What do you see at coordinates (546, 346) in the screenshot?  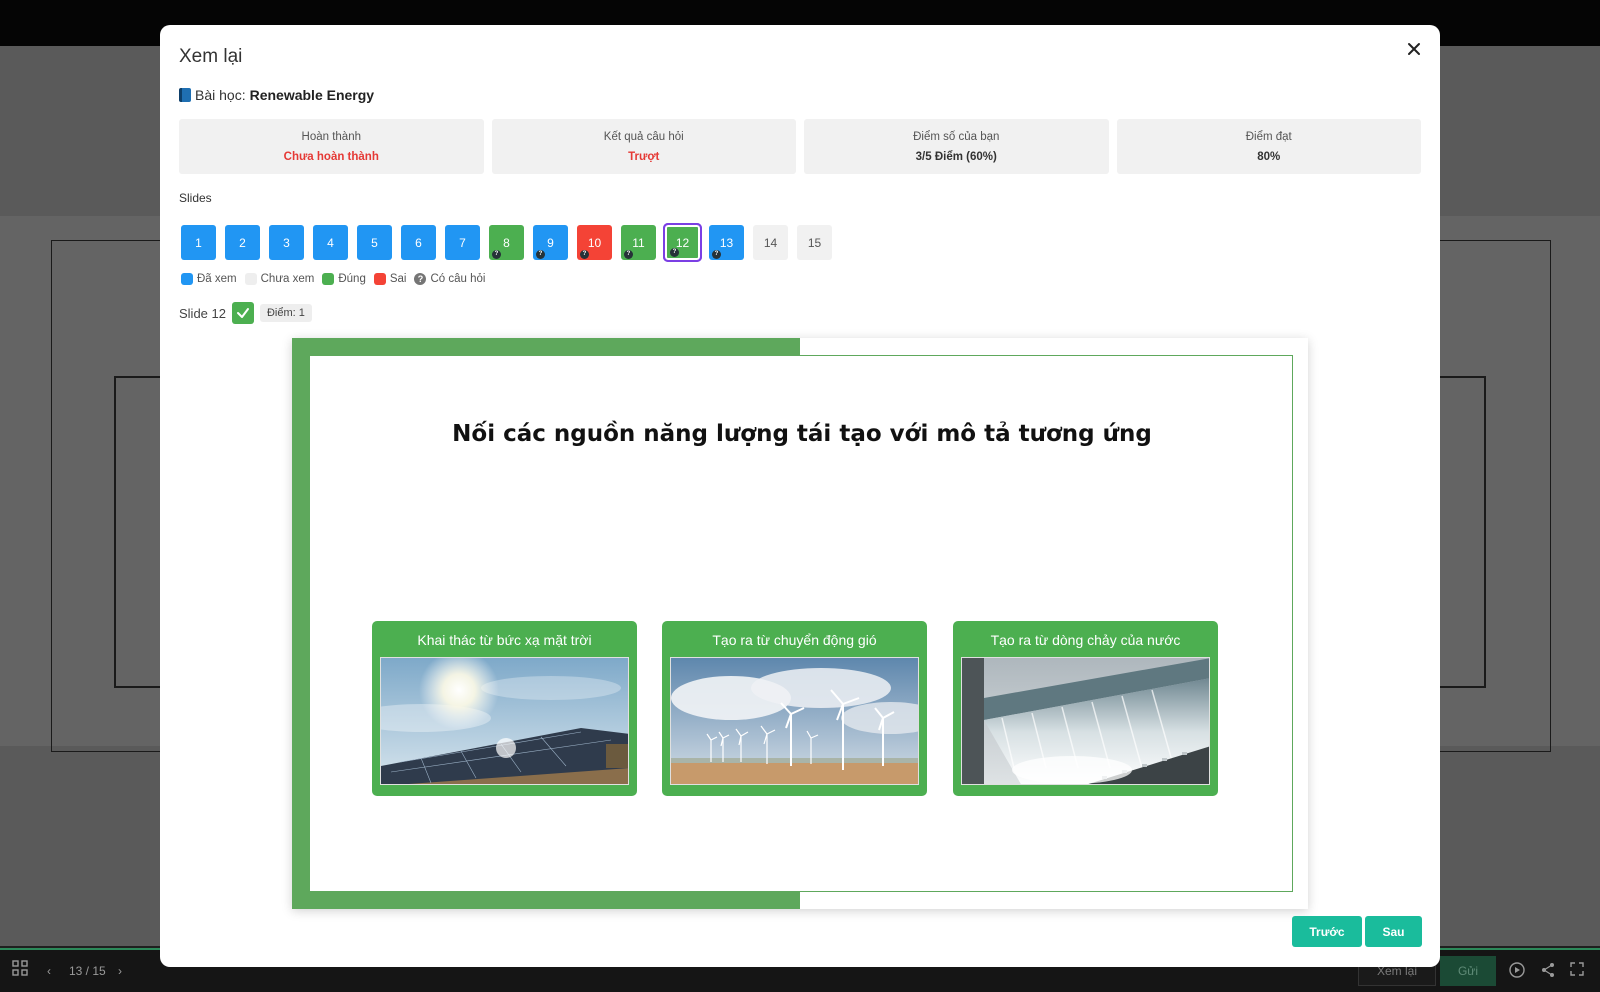 I see `slide-accent-top` at bounding box center [546, 346].